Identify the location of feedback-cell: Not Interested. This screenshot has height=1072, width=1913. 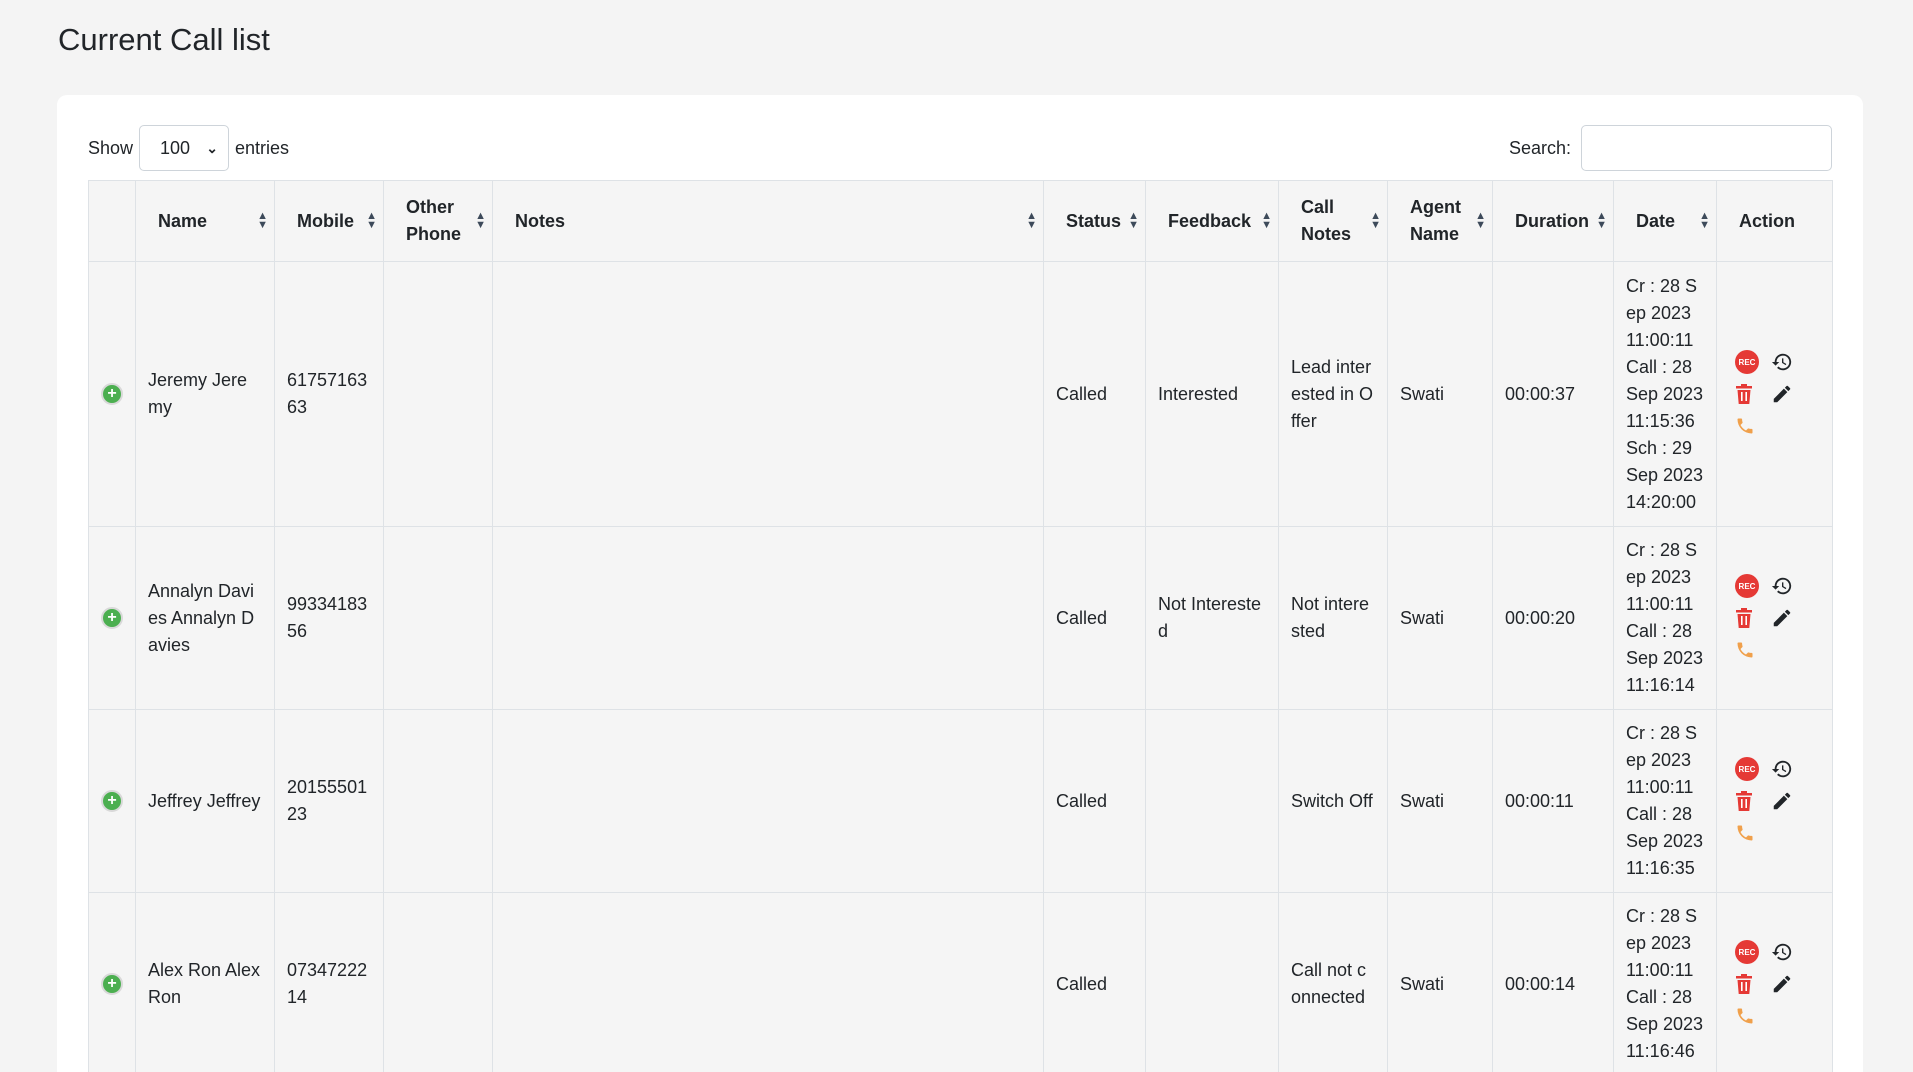
(1212, 618).